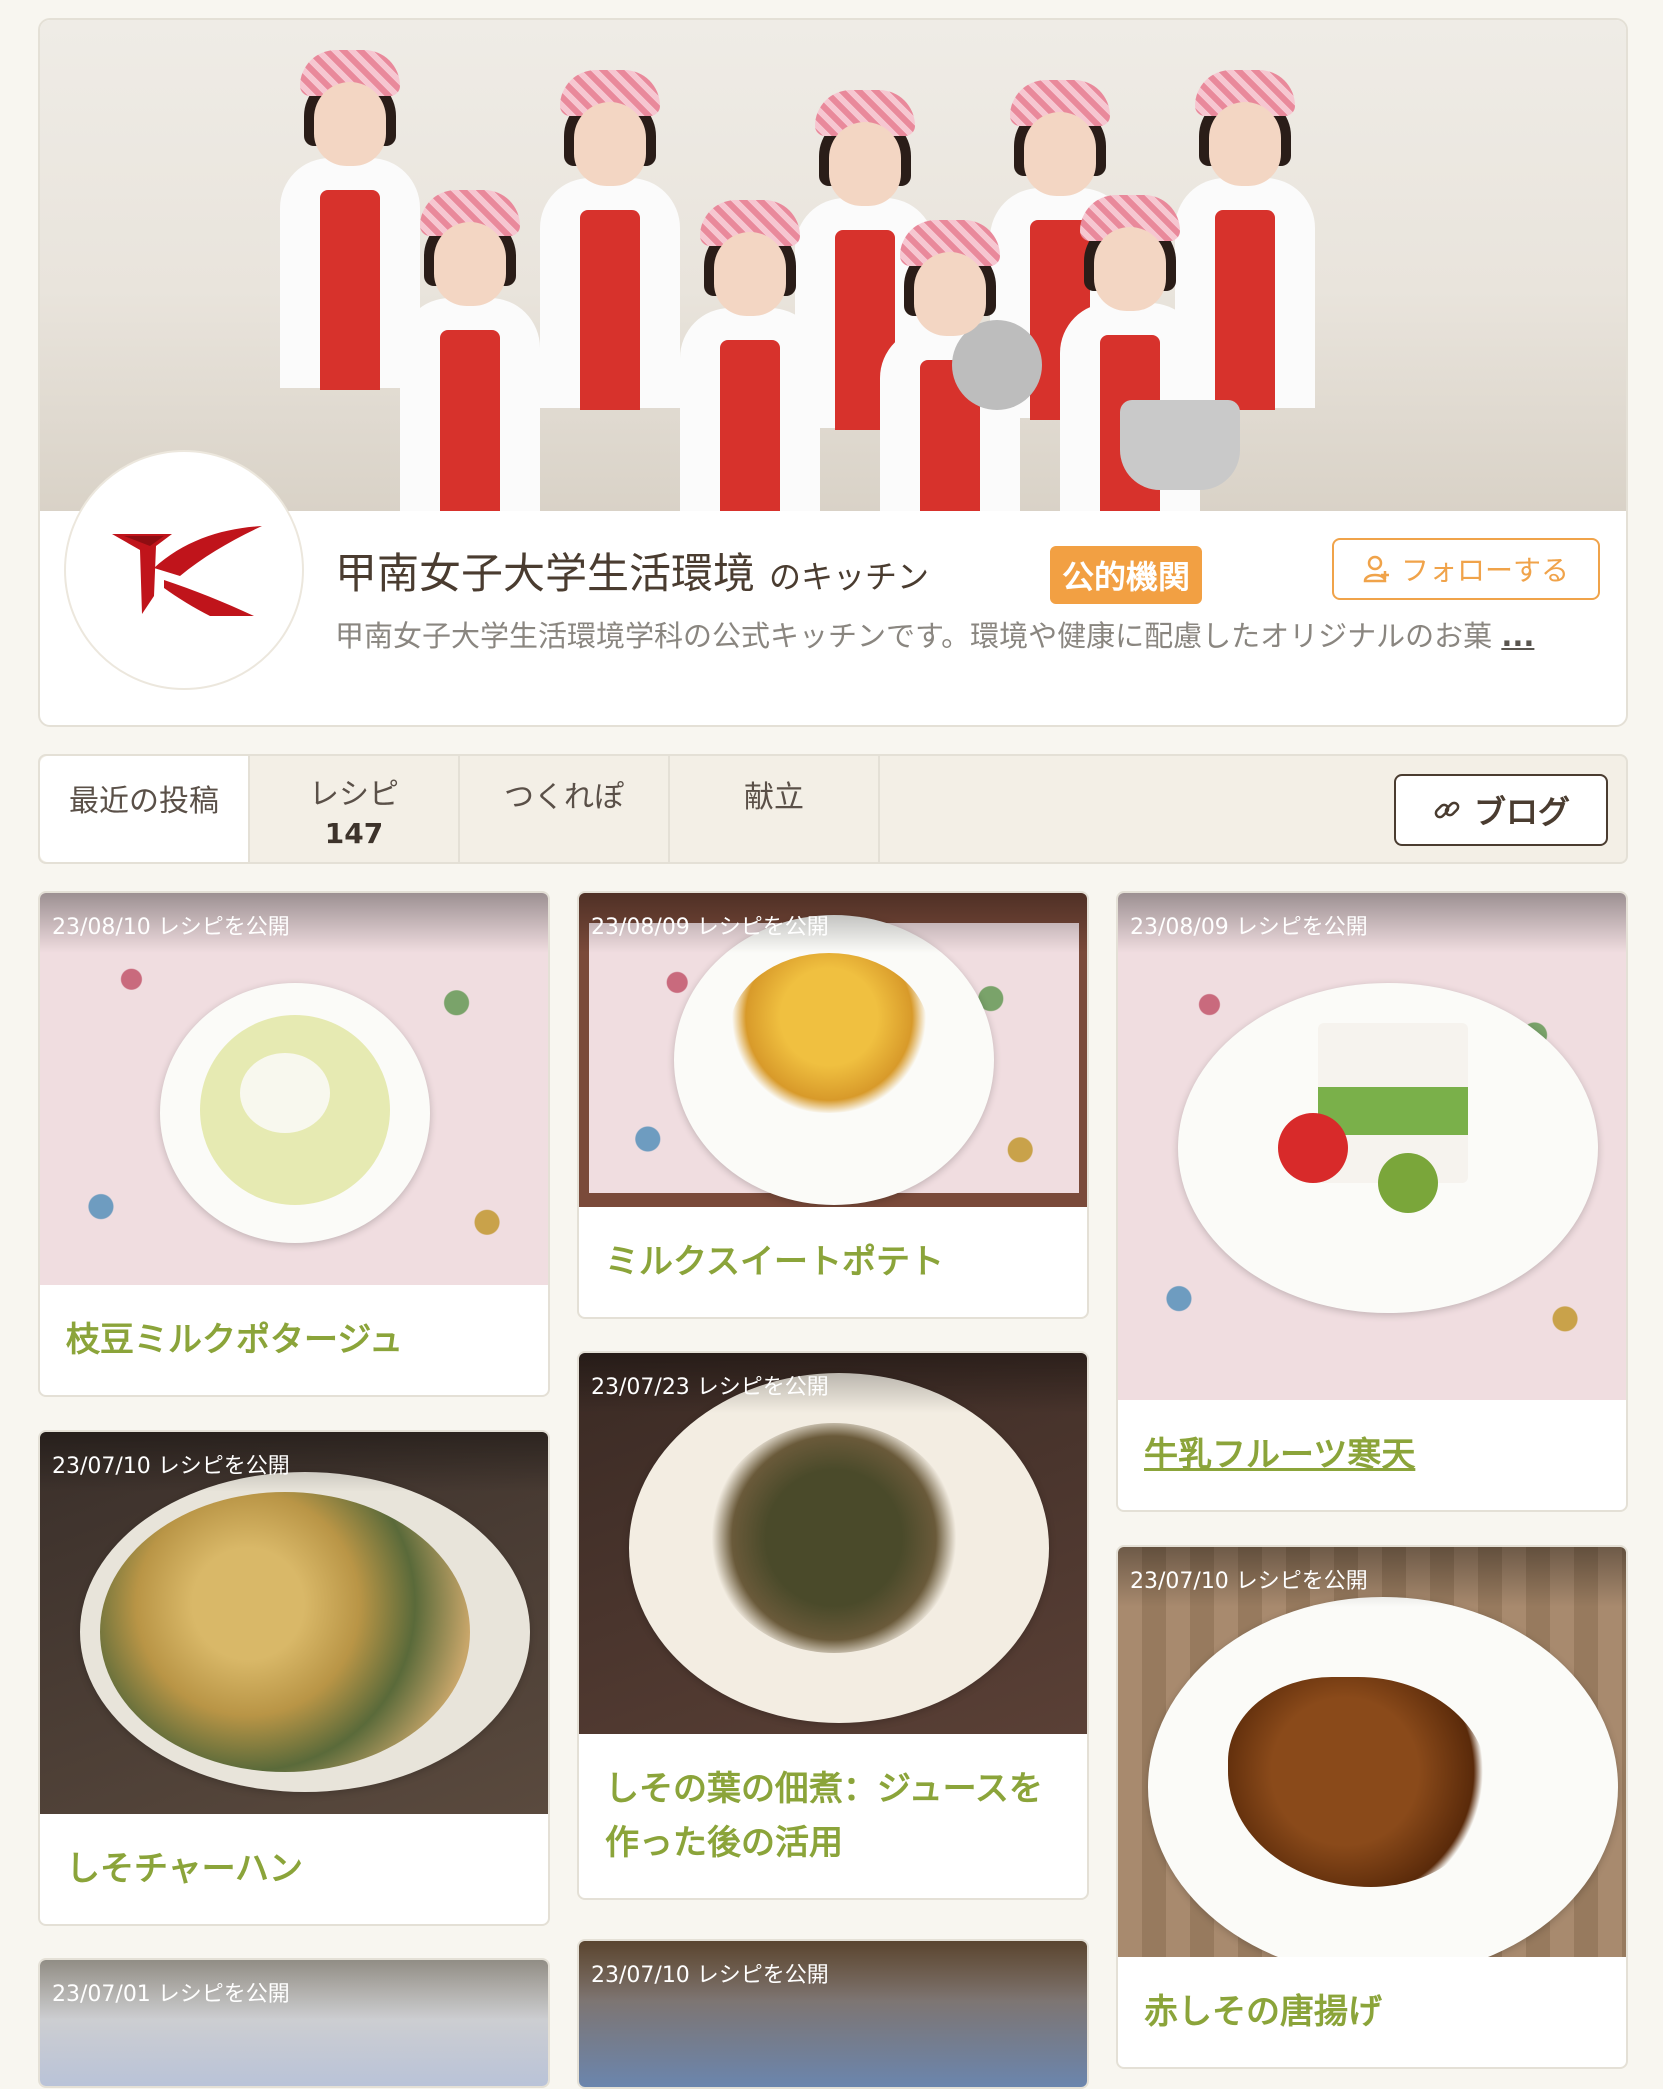 This screenshot has width=1663, height=2089. Describe the element at coordinates (354, 833) in the screenshot. I see `recipe-count: 147` at that location.